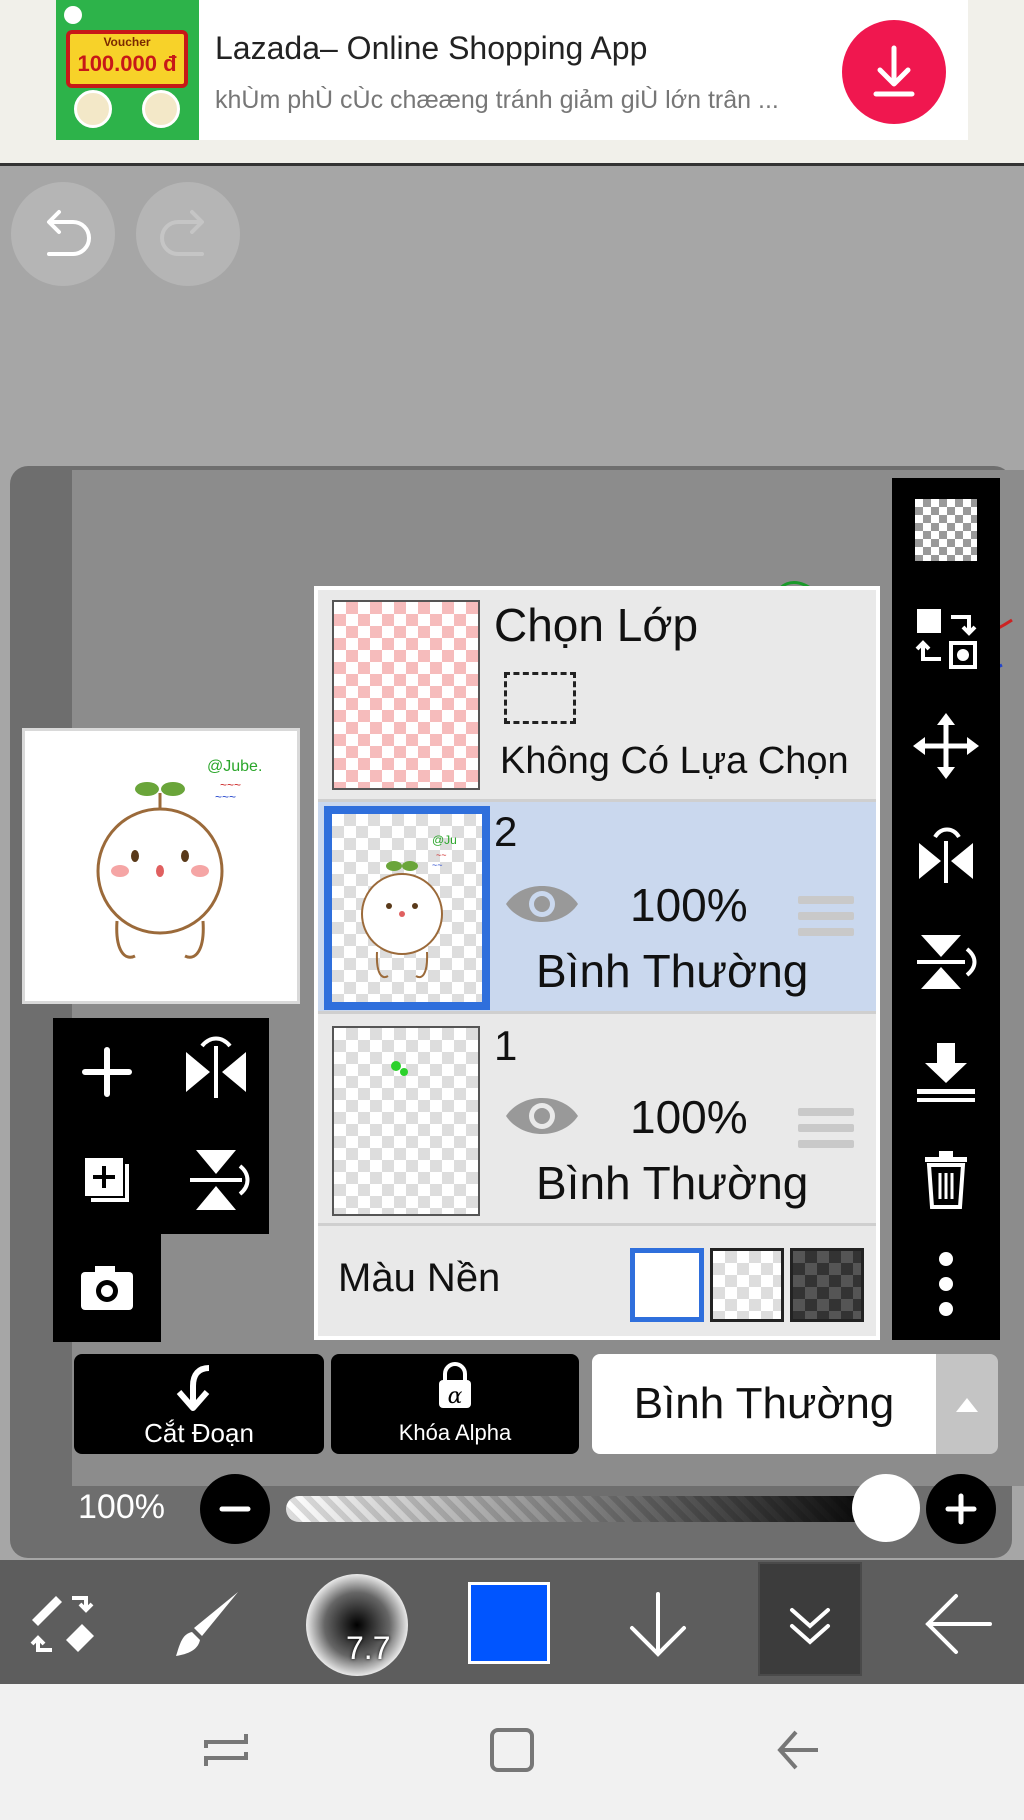 This screenshot has width=1024, height=1820. I want to click on arrow-down-icon, so click(658, 1624).